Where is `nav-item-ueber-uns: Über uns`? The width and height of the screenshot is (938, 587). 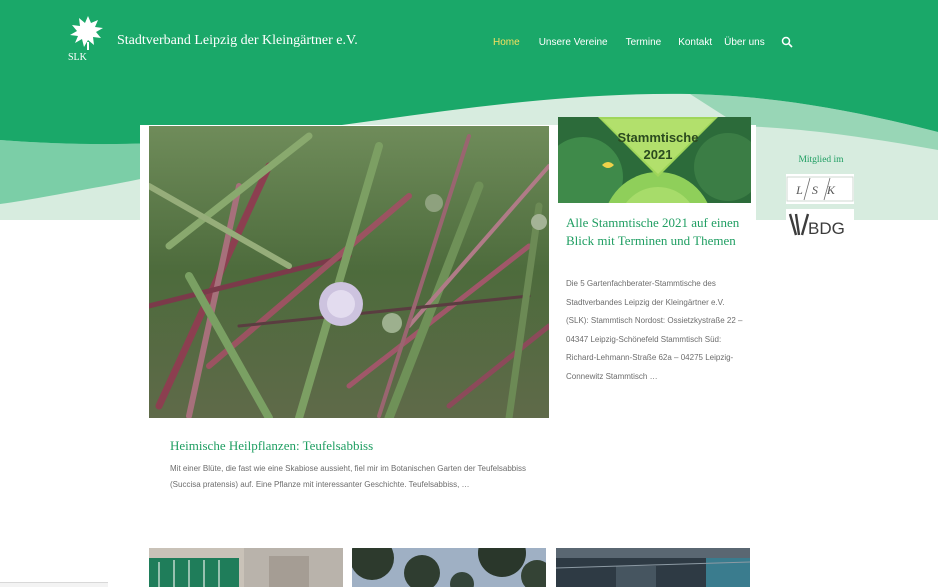
nav-item-ueber-uns: Über uns is located at coordinates (744, 42).